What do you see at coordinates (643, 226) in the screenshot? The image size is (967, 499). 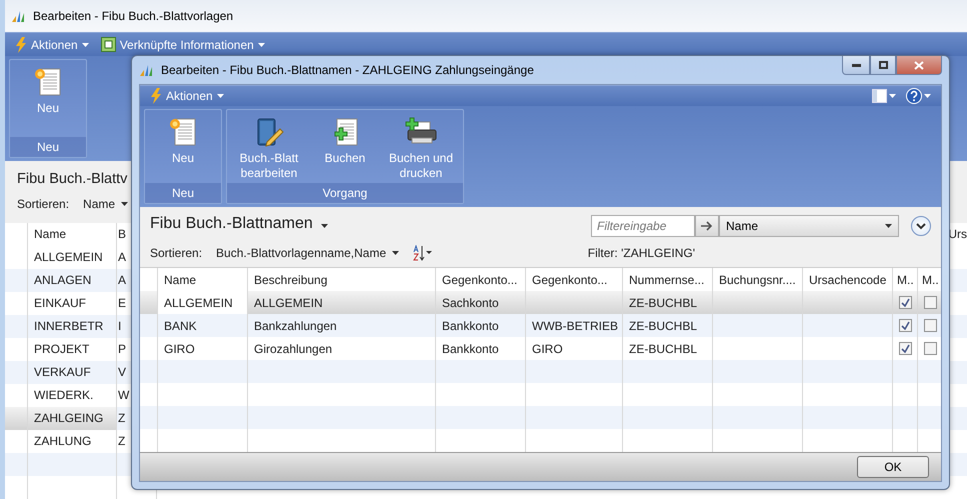 I see `filter-input: Filtereingabe` at bounding box center [643, 226].